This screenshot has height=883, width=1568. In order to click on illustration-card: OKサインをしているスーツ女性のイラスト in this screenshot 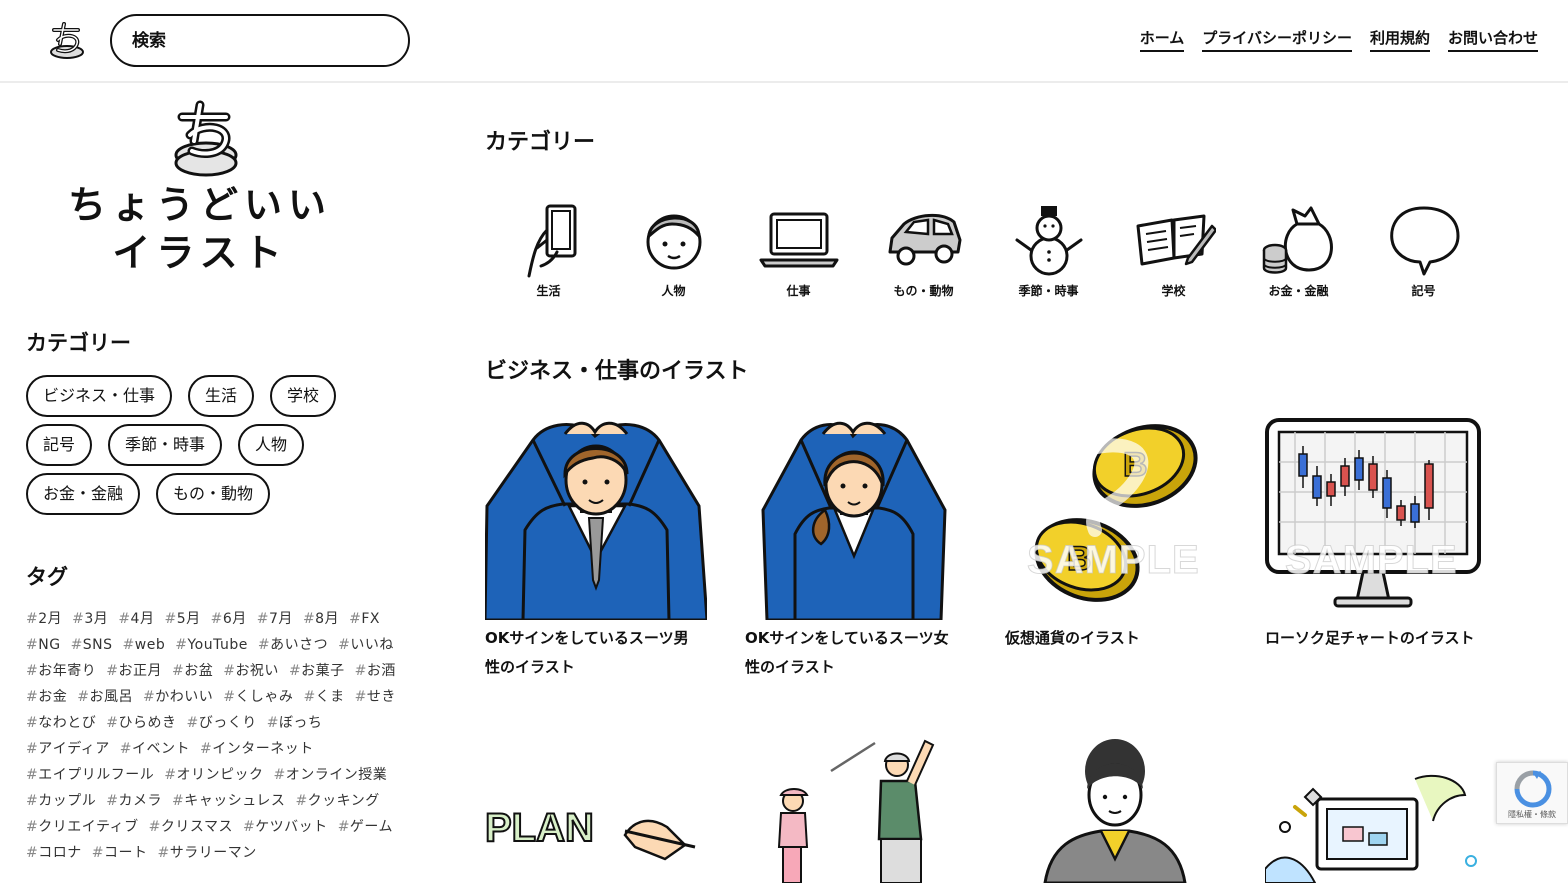, I will do `click(856, 546)`.